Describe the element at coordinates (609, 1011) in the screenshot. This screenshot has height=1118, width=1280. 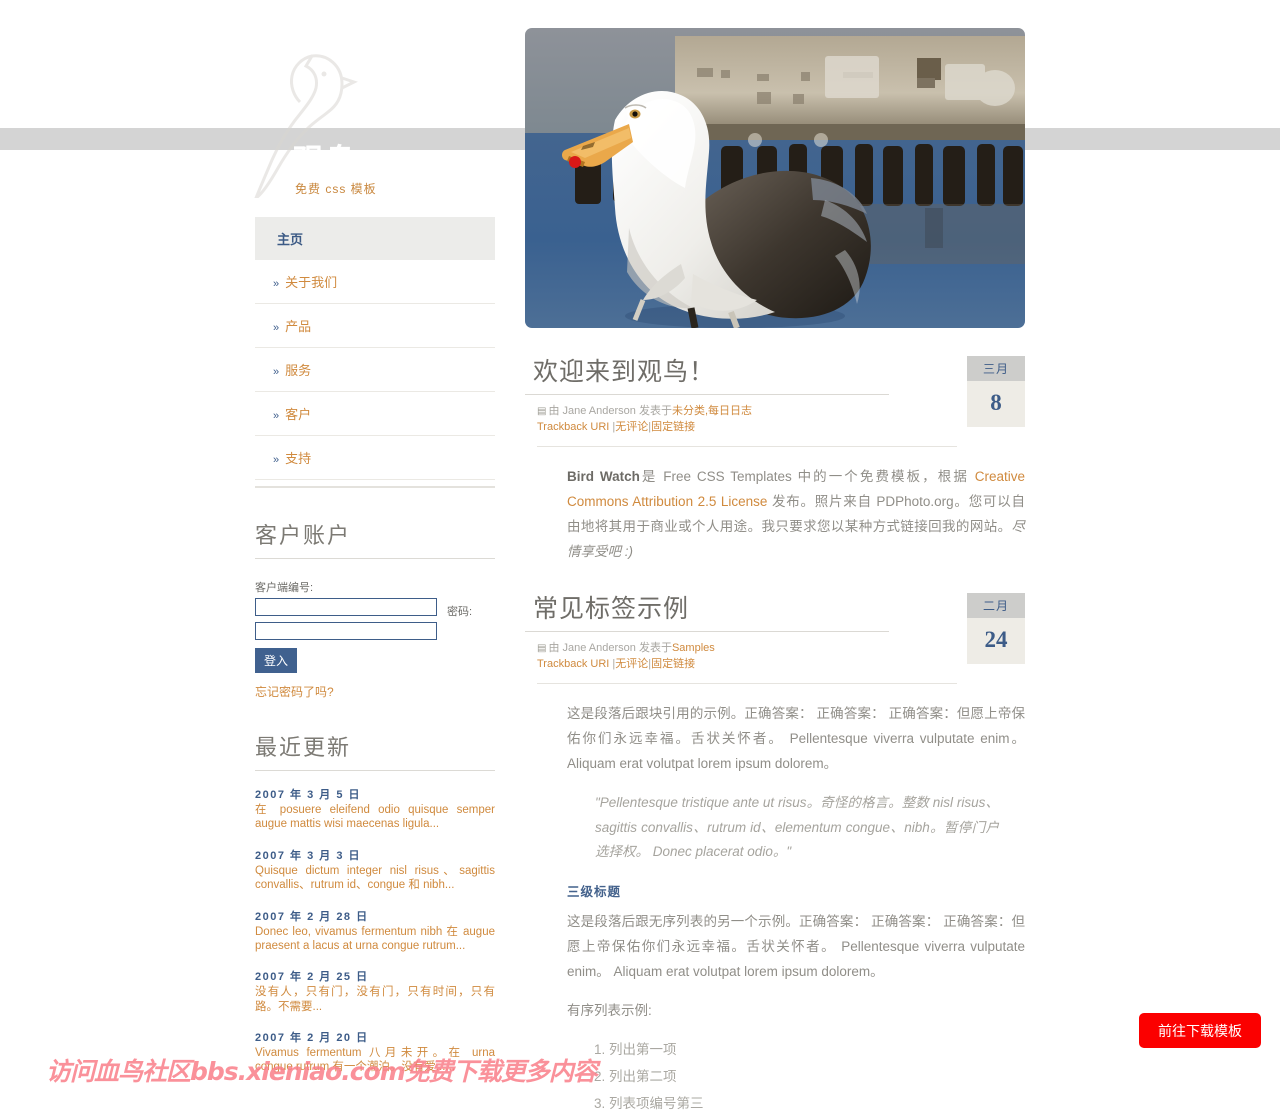
I see `list-intro-text: 有序列表示例:` at that location.